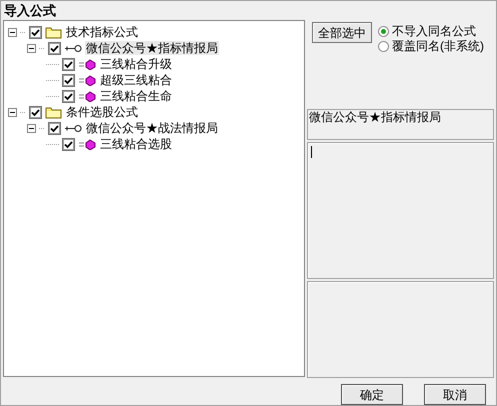 The image size is (497, 406). Describe the element at coordinates (400, 124) in the screenshot. I see `formula-name-label: 微信公众号★指标情报局` at that location.